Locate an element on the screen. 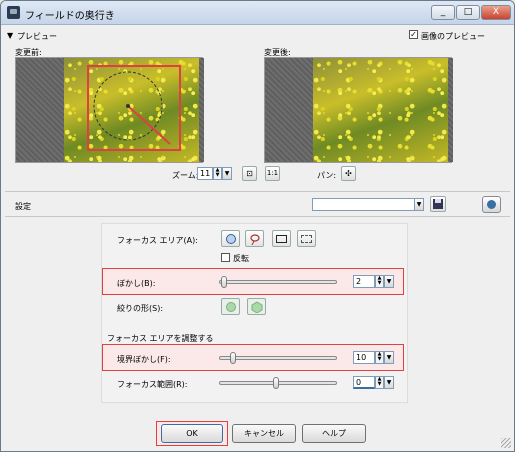 The image size is (515, 452). after-preview-image is located at coordinates (380, 110).